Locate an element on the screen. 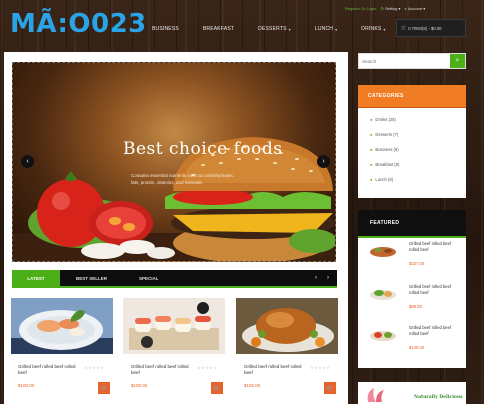  slider-prev-button: ‹ is located at coordinates (27, 161).